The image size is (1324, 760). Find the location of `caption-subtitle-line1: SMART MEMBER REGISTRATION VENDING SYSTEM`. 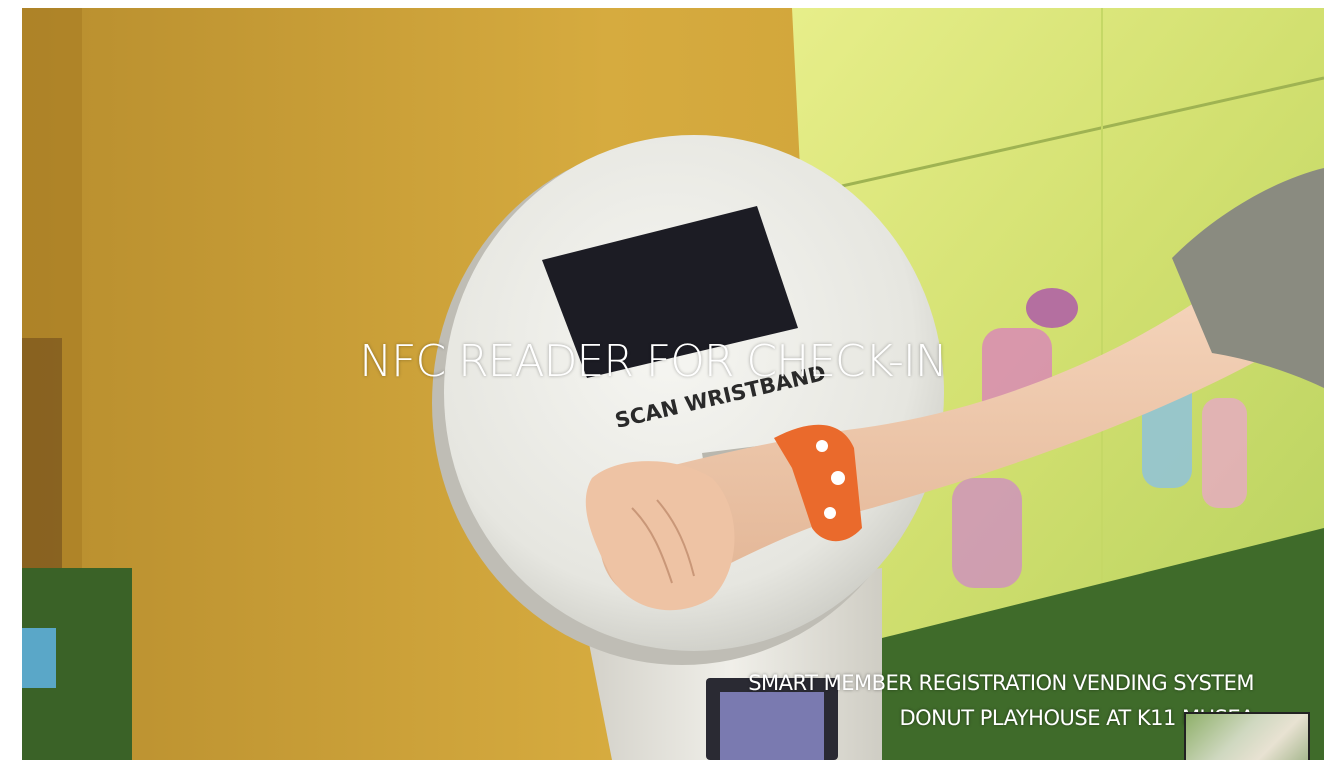

caption-subtitle-line1: SMART MEMBER REGISTRATION VENDING SYSTEM is located at coordinates (1001, 683).